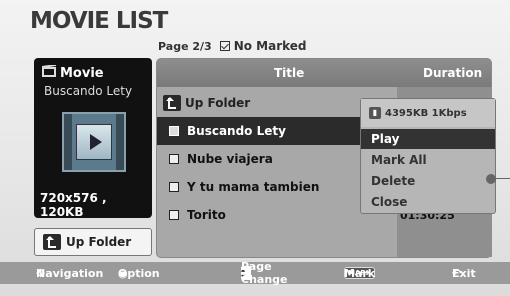  I want to click on list-item-title: Torito, so click(206, 215).